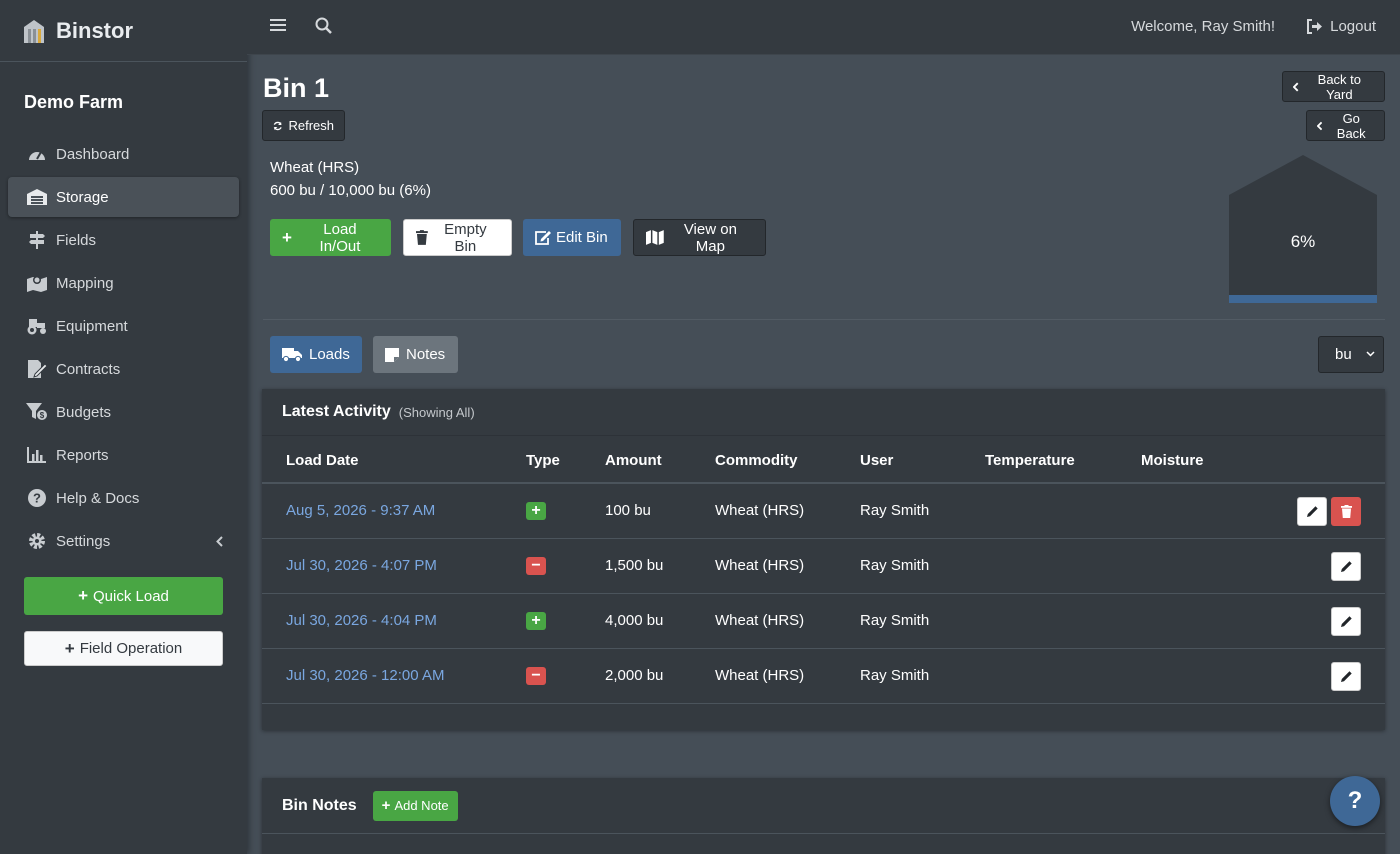  Describe the element at coordinates (123, 541) in the screenshot. I see `sidebar-item-settings: Settings` at that location.